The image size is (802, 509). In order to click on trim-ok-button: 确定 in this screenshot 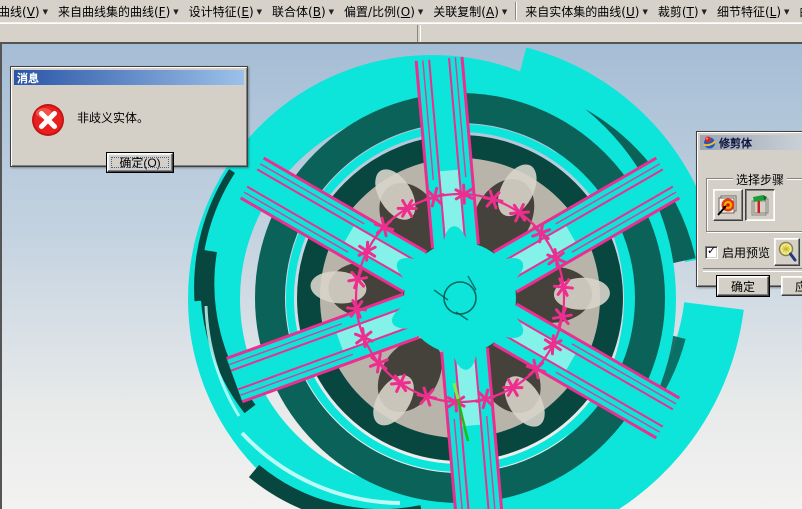, I will do `click(743, 286)`.